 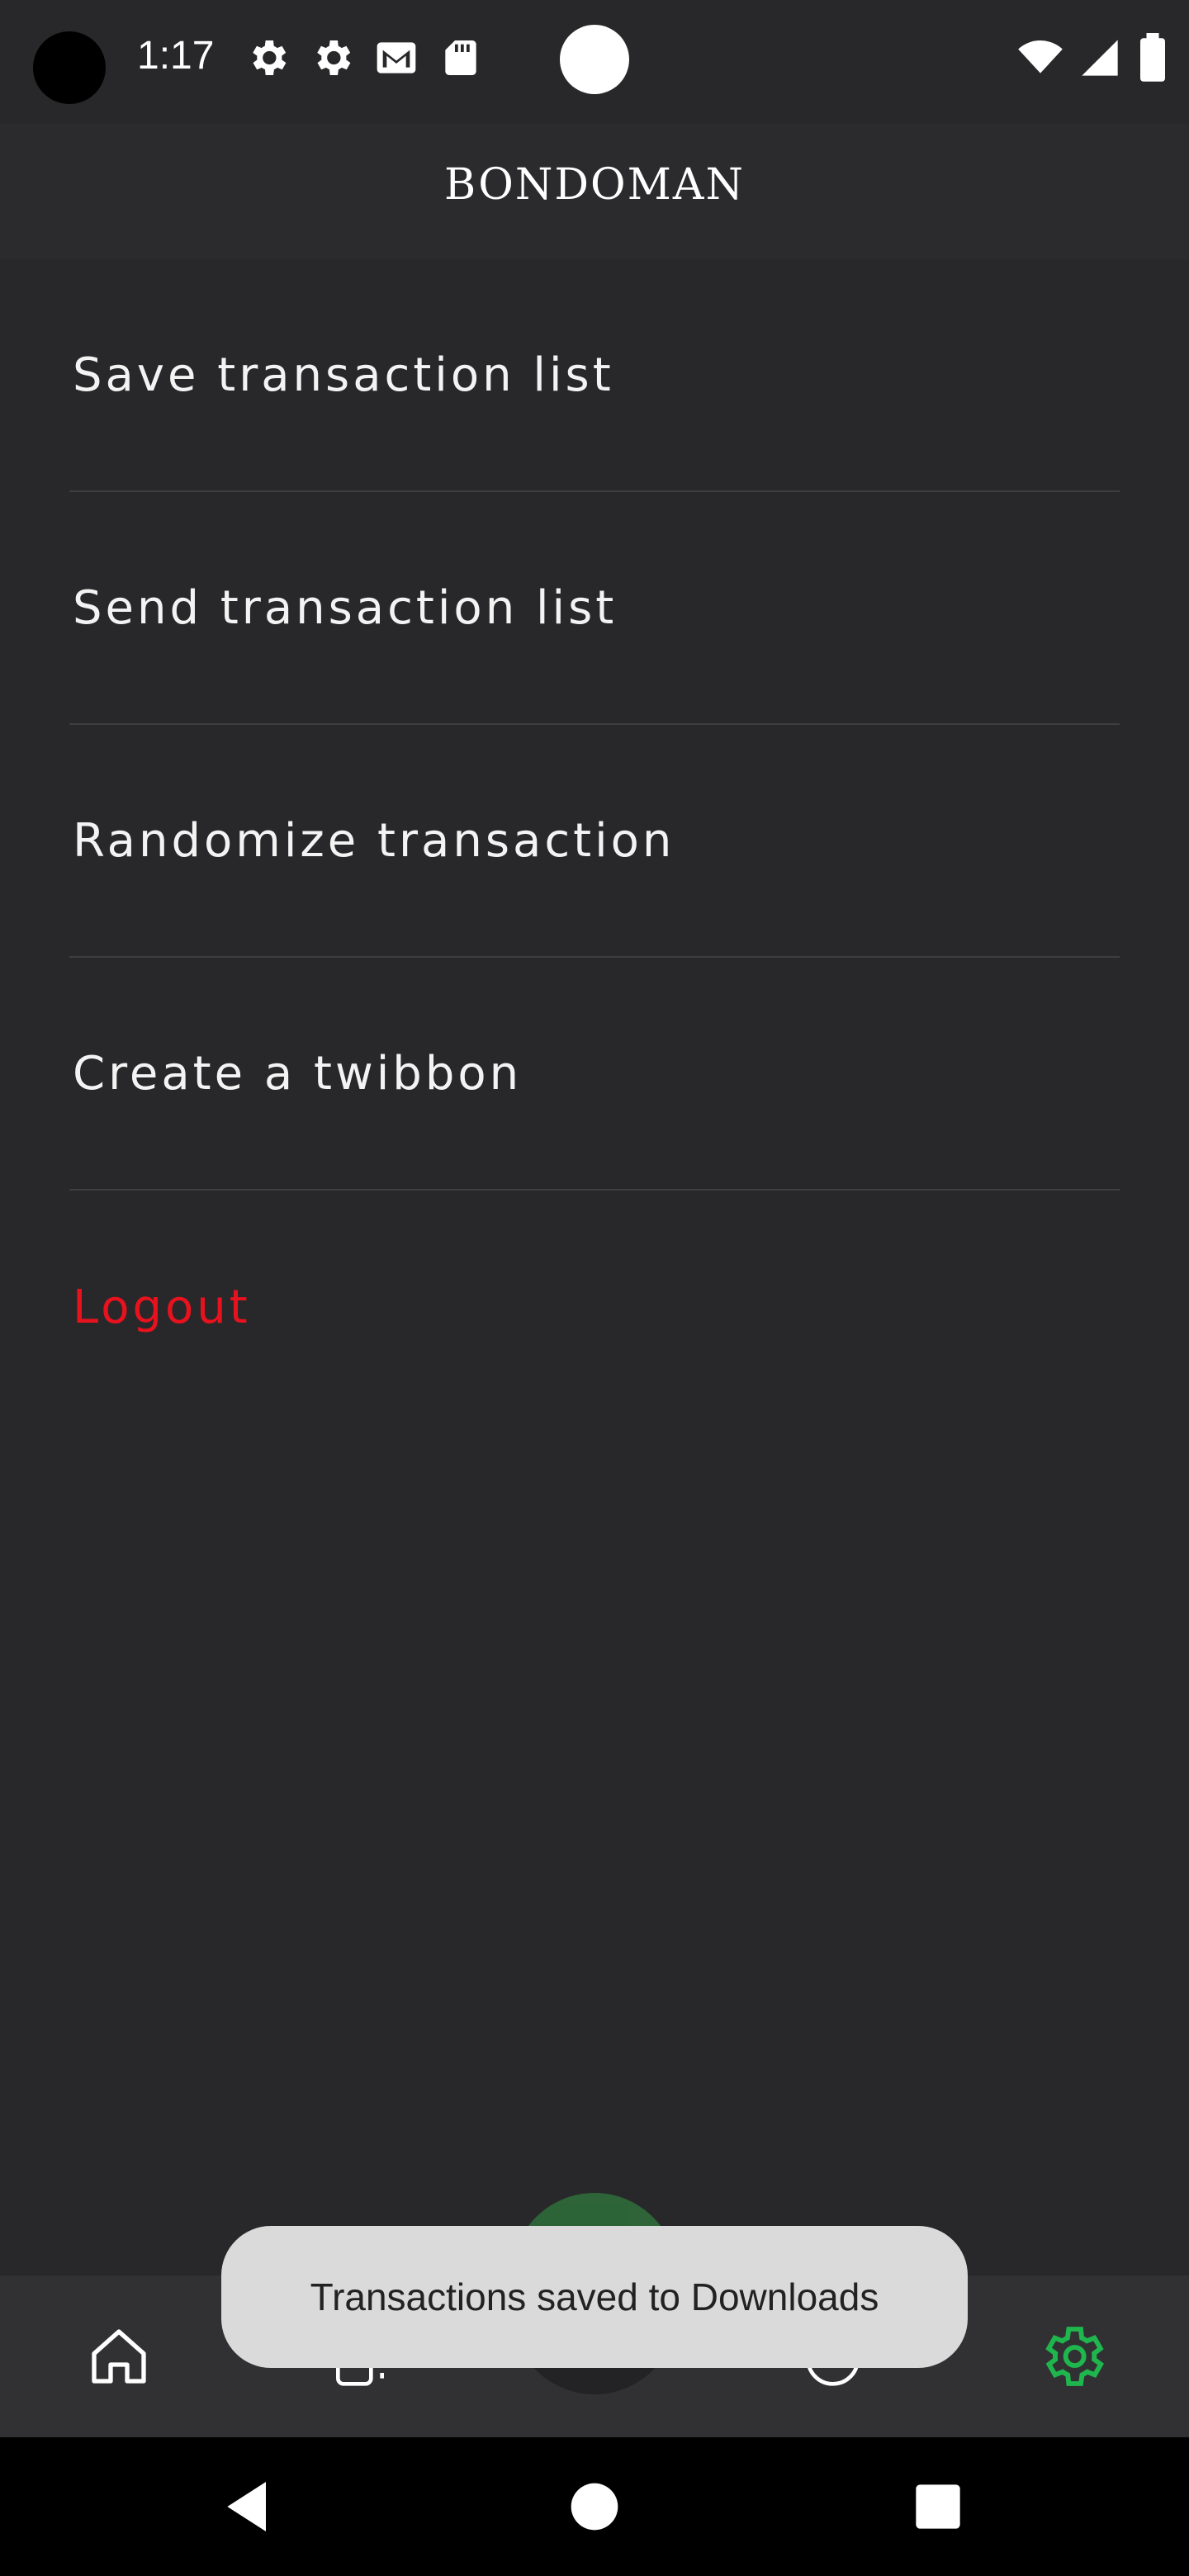 What do you see at coordinates (594, 608) in the screenshot?
I see `send-transaction-list-button: Send transaction list` at bounding box center [594, 608].